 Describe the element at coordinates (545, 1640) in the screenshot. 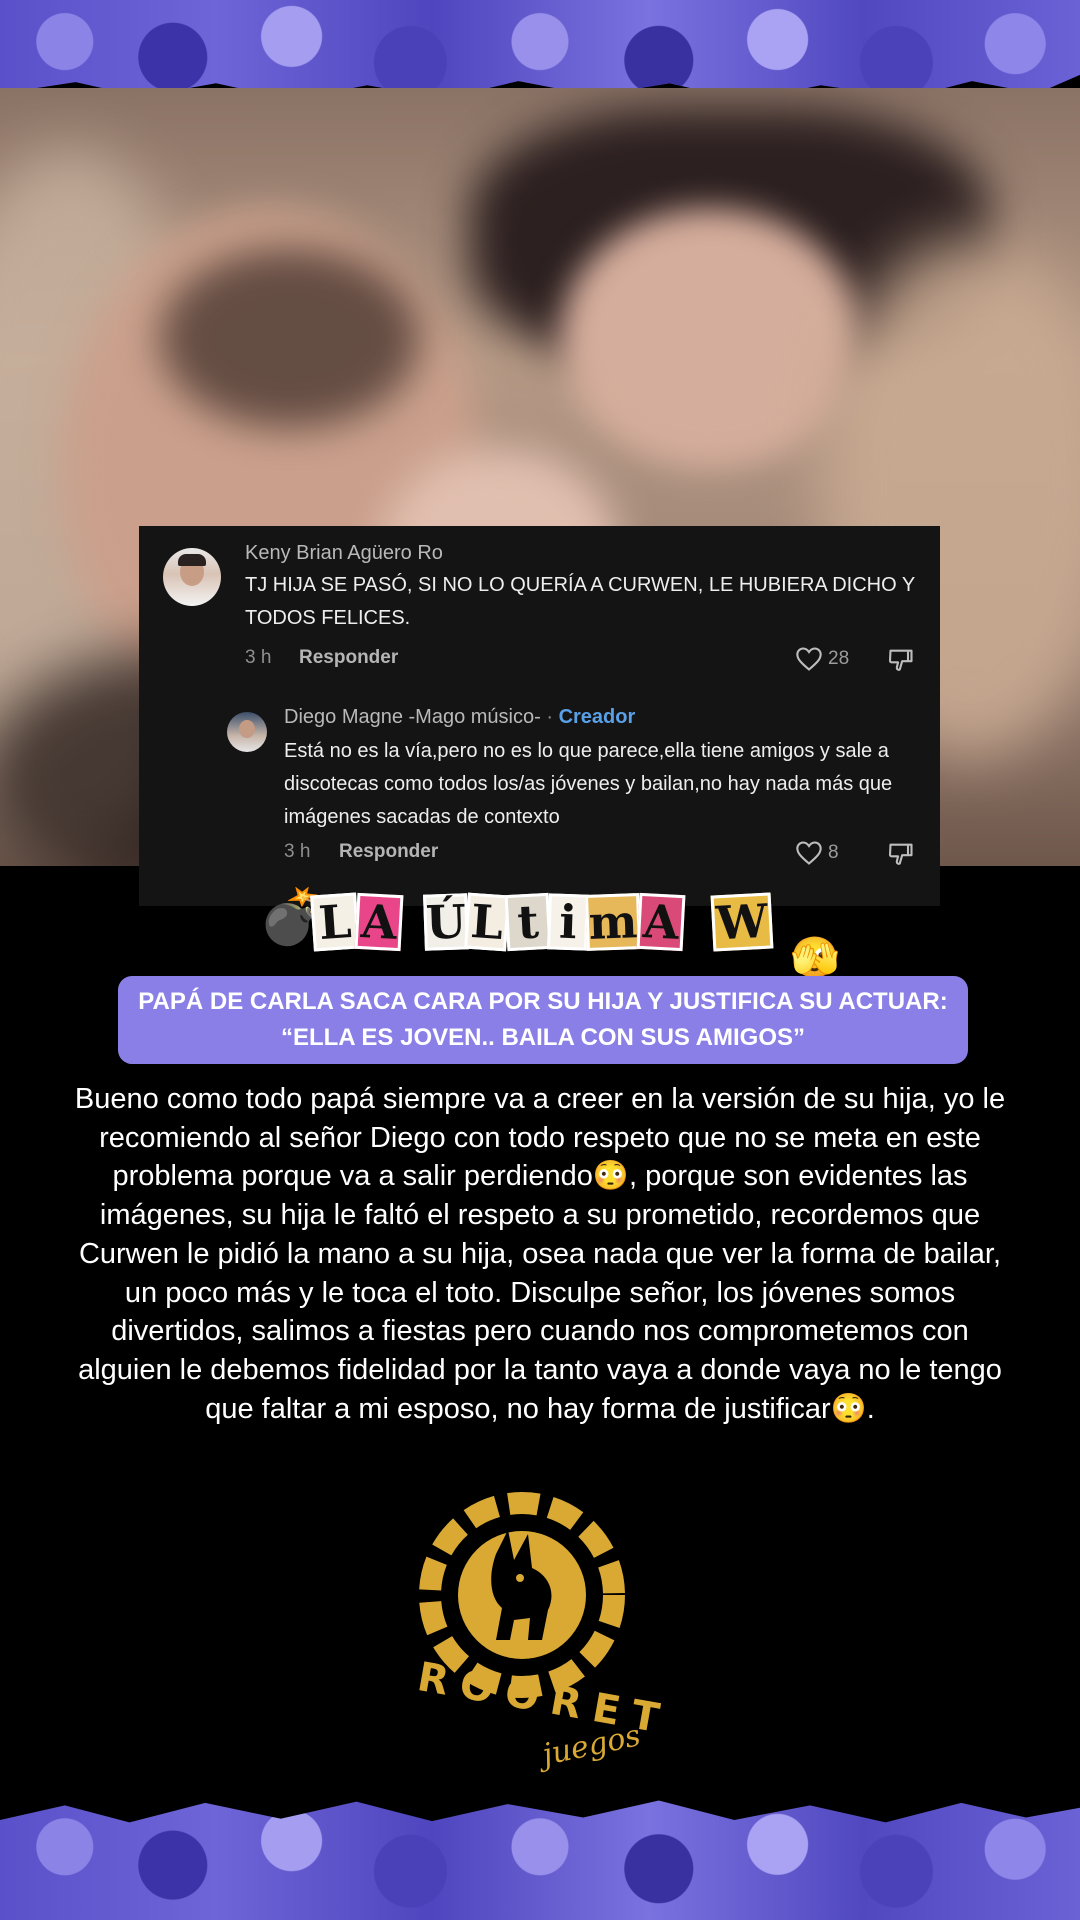

I see `rooret-logo: ROORET juegos` at that location.